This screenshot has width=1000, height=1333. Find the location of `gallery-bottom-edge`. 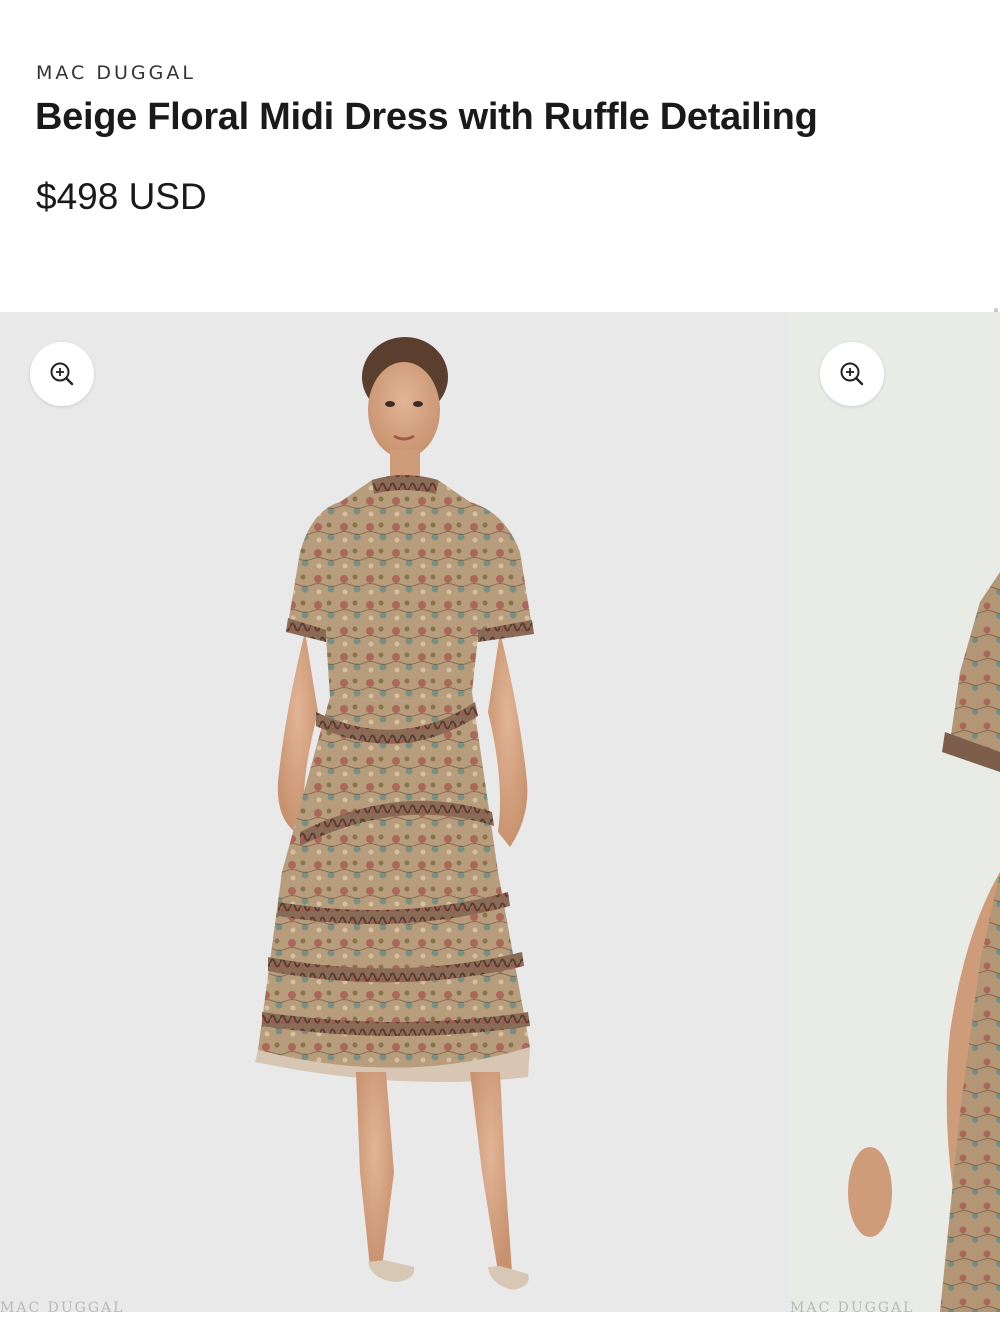

gallery-bottom-edge is located at coordinates (500, 1322).